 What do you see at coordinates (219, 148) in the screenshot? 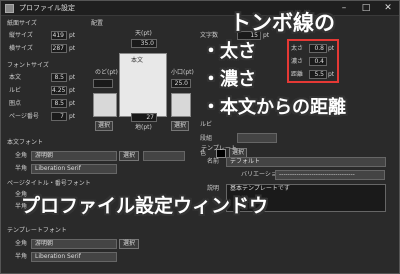
I see `template-heading: テンプレート` at bounding box center [219, 148].